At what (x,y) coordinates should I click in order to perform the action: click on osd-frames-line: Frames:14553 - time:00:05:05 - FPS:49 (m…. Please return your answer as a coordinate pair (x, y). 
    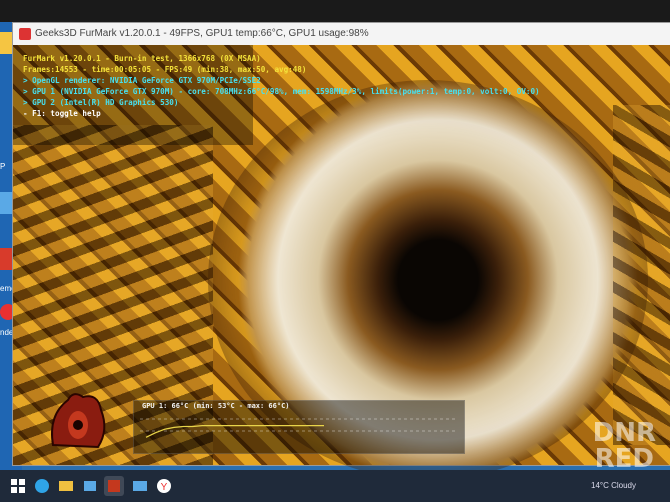
    Looking at the image, I should click on (165, 69).